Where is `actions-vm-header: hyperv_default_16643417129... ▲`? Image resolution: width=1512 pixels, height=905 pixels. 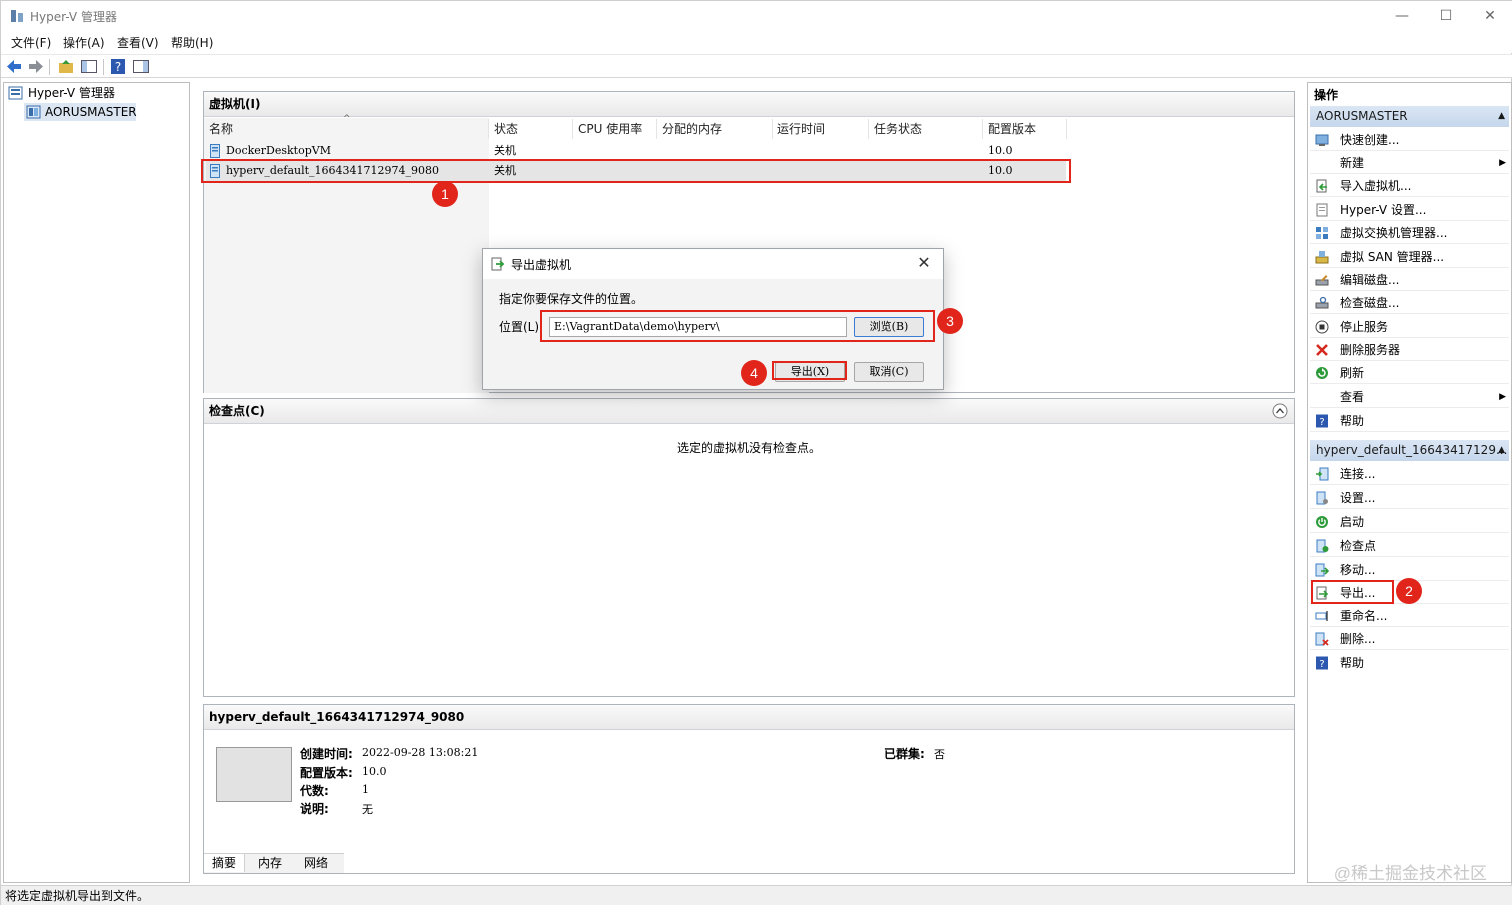 actions-vm-header: hyperv_default_16643417129... ▲ is located at coordinates (1409, 450).